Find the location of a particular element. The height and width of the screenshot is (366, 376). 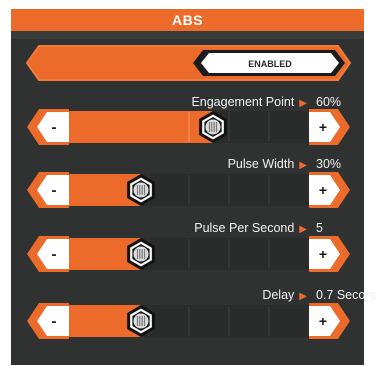

delay-value: 0.7 Seconds is located at coordinates (346, 295).